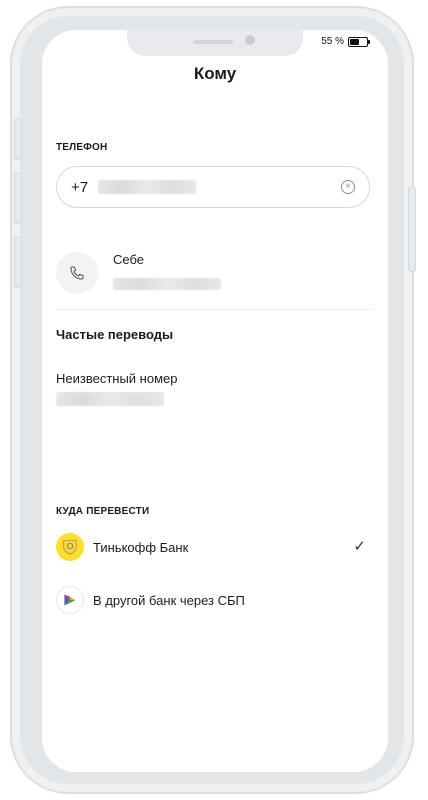  I want to click on bank-option-sbp: В другой банк через СБП, so click(213, 600).